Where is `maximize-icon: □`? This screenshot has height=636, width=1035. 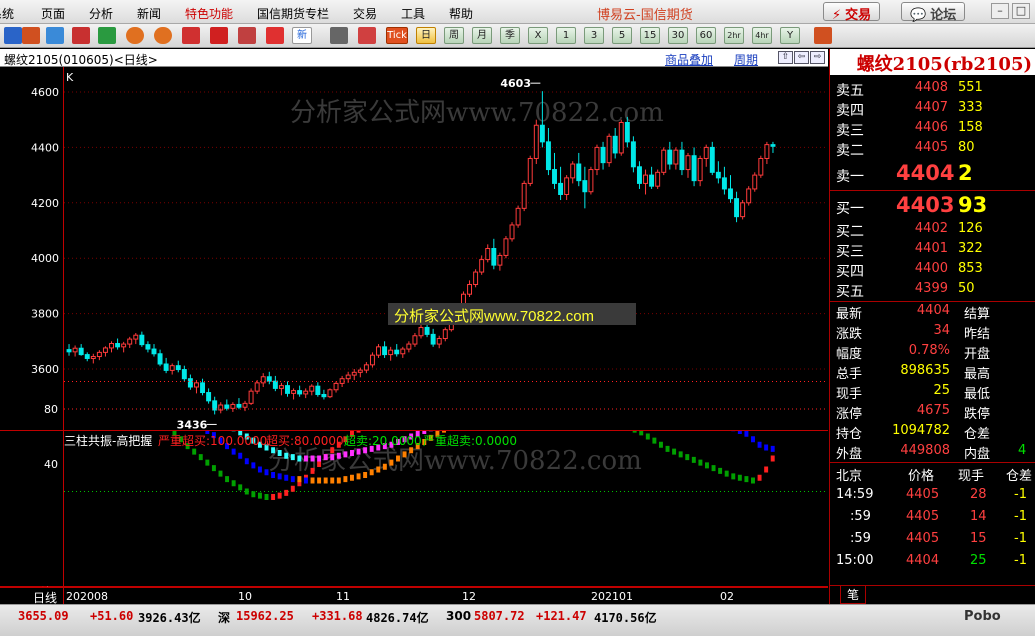 maximize-icon: □ is located at coordinates (1021, 11).